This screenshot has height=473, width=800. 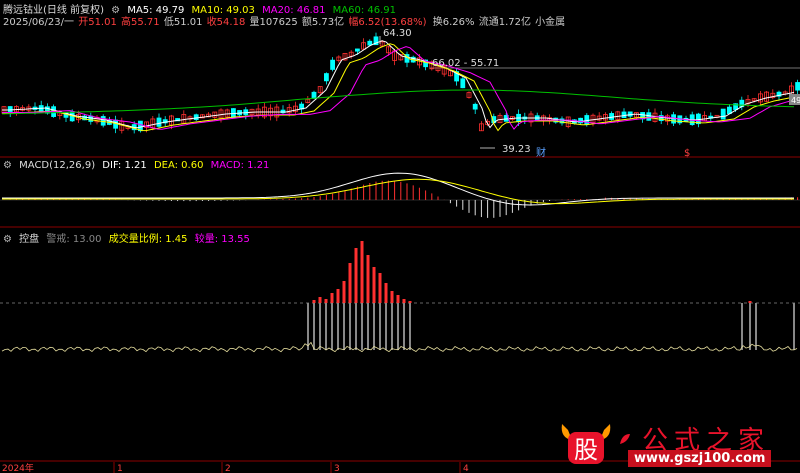 What do you see at coordinates (551, 295) in the screenshot?
I see `control-bars` at bounding box center [551, 295].